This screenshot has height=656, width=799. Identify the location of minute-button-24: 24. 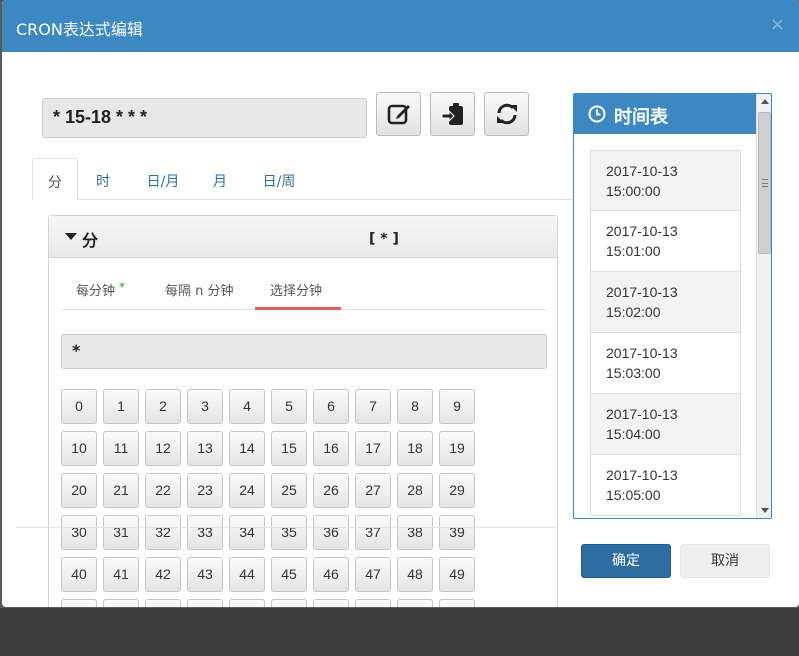
(247, 490).